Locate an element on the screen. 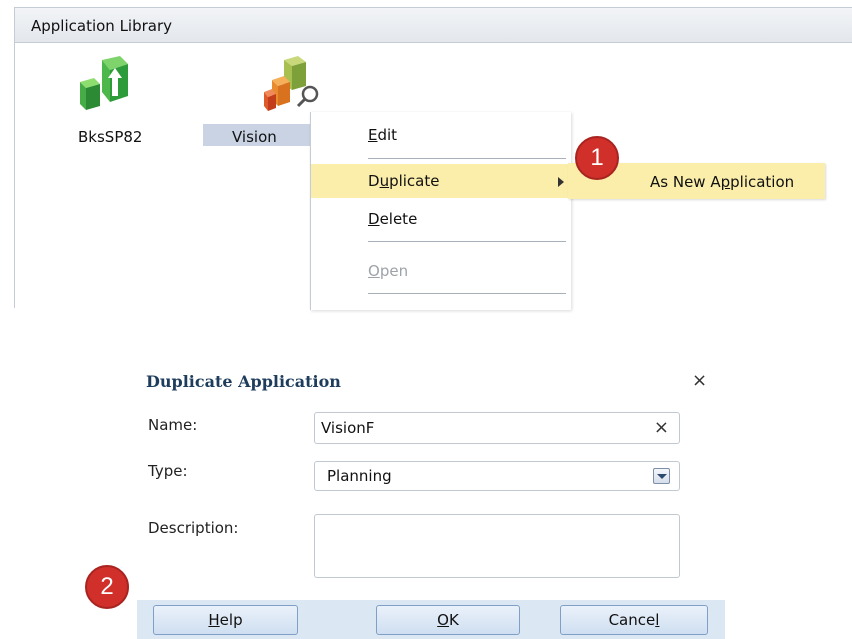 The height and width of the screenshot is (639, 852). type-select: Planning is located at coordinates (497, 476).